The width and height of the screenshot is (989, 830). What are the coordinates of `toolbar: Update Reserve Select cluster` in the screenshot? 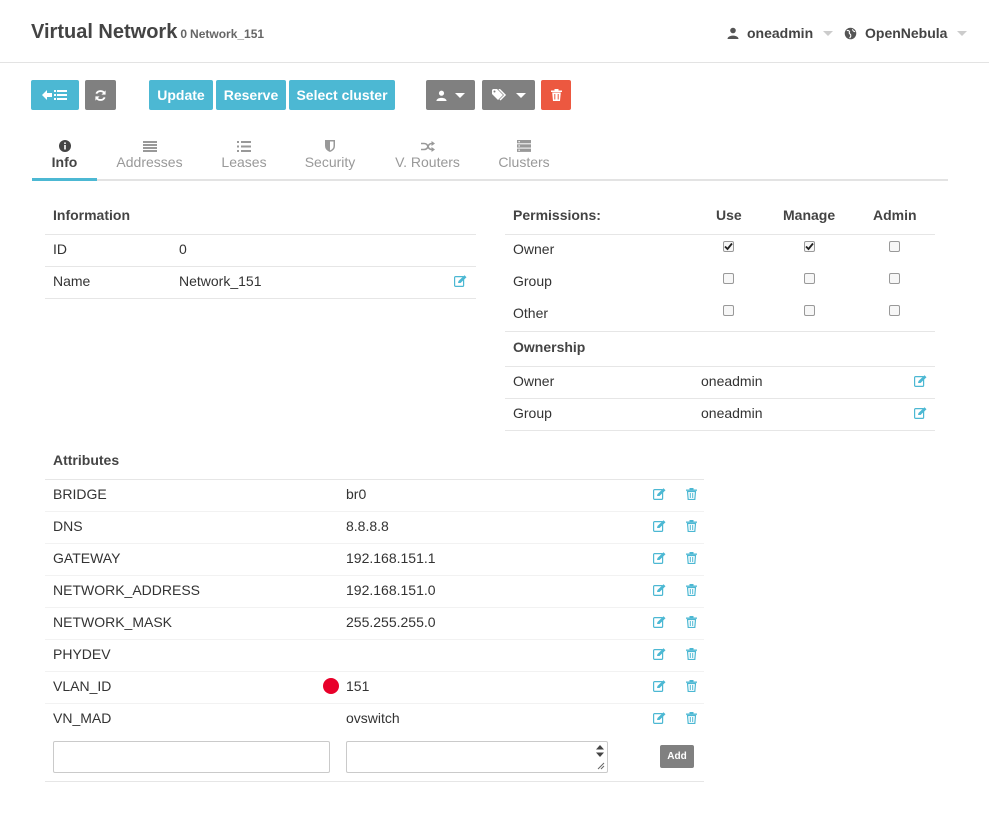 It's located at (311, 95).